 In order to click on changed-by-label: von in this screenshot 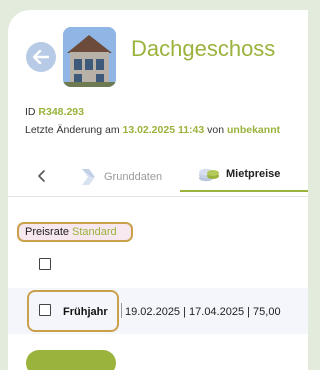, I will do `click(216, 130)`.